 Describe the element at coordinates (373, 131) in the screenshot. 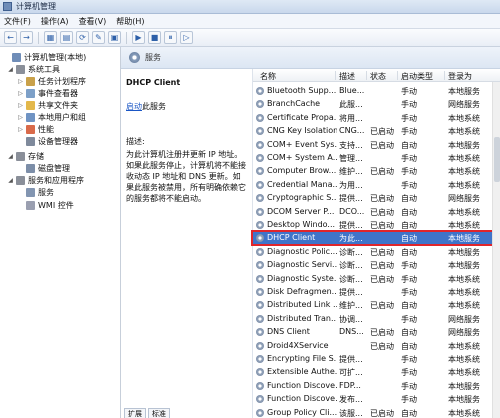

I see `service-row: CNG Key Isolation CNG... 已启动 手动 本地系统` at that location.